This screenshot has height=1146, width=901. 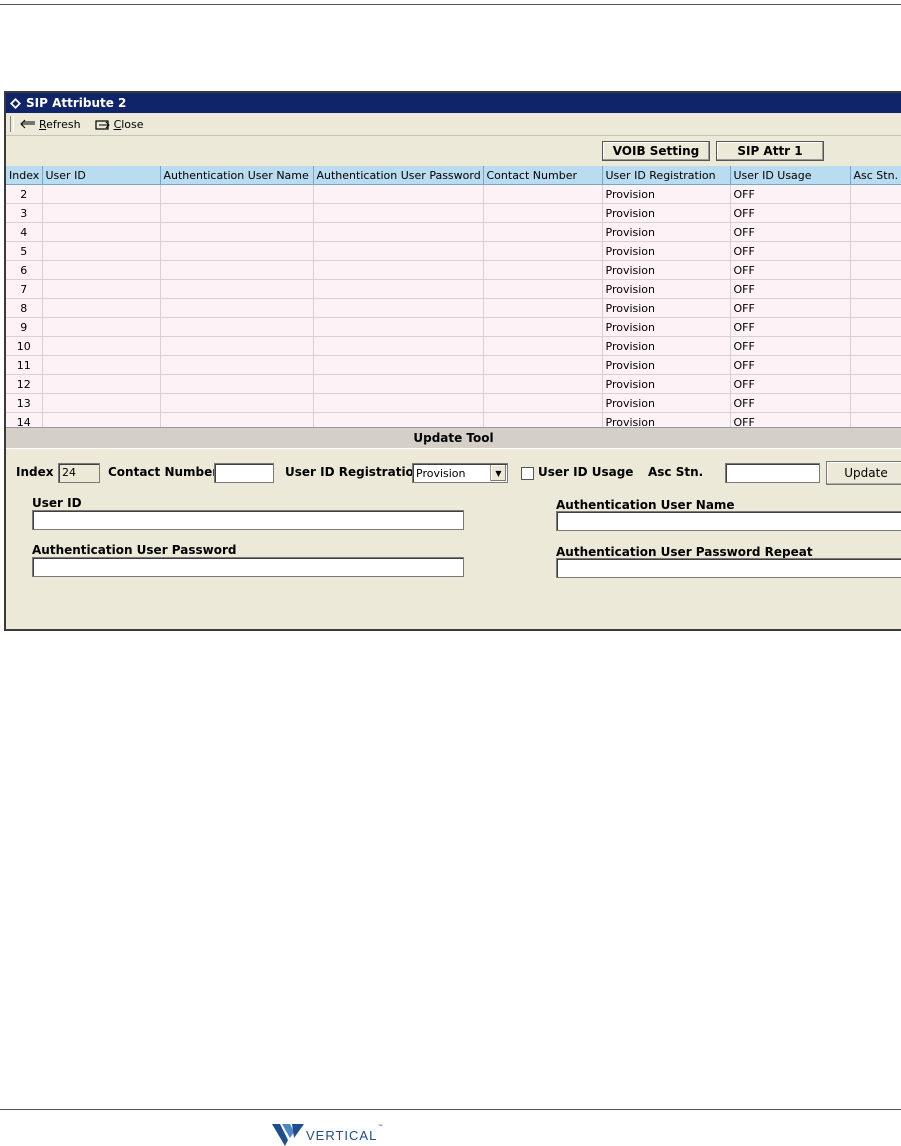 I want to click on column-header: Index, so click(x=24, y=175).